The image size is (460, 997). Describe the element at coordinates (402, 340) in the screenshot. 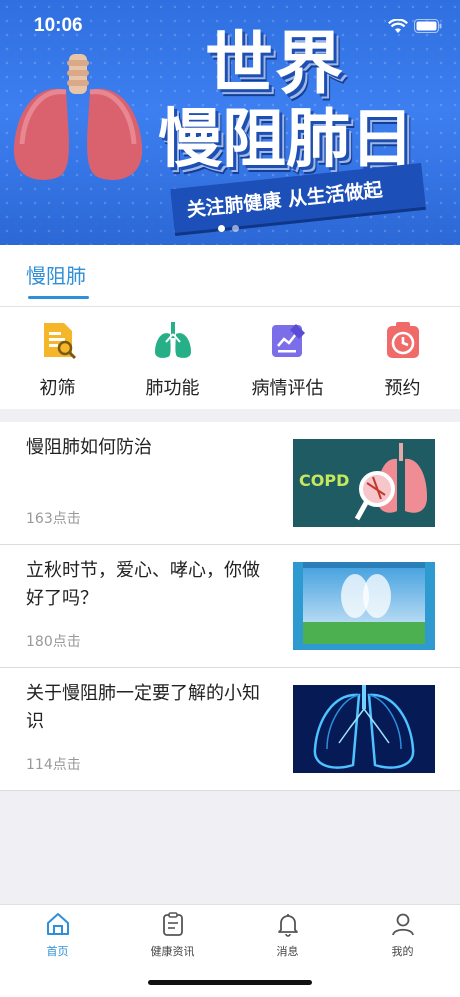

I see `appointment-clock-icon` at that location.